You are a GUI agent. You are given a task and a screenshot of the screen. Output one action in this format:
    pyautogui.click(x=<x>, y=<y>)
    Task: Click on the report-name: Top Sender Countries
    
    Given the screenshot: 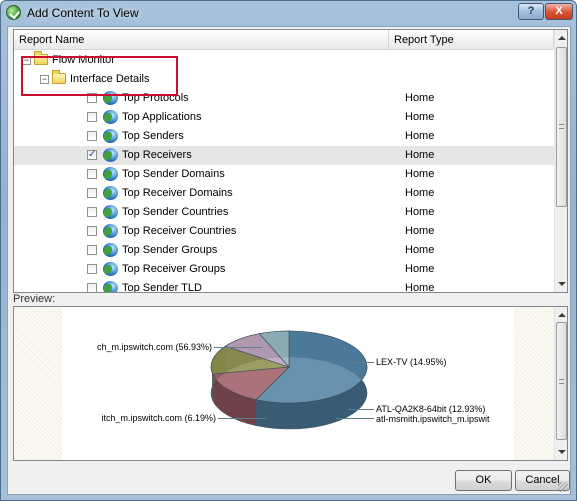 What is the action you would take?
    pyautogui.click(x=175, y=212)
    